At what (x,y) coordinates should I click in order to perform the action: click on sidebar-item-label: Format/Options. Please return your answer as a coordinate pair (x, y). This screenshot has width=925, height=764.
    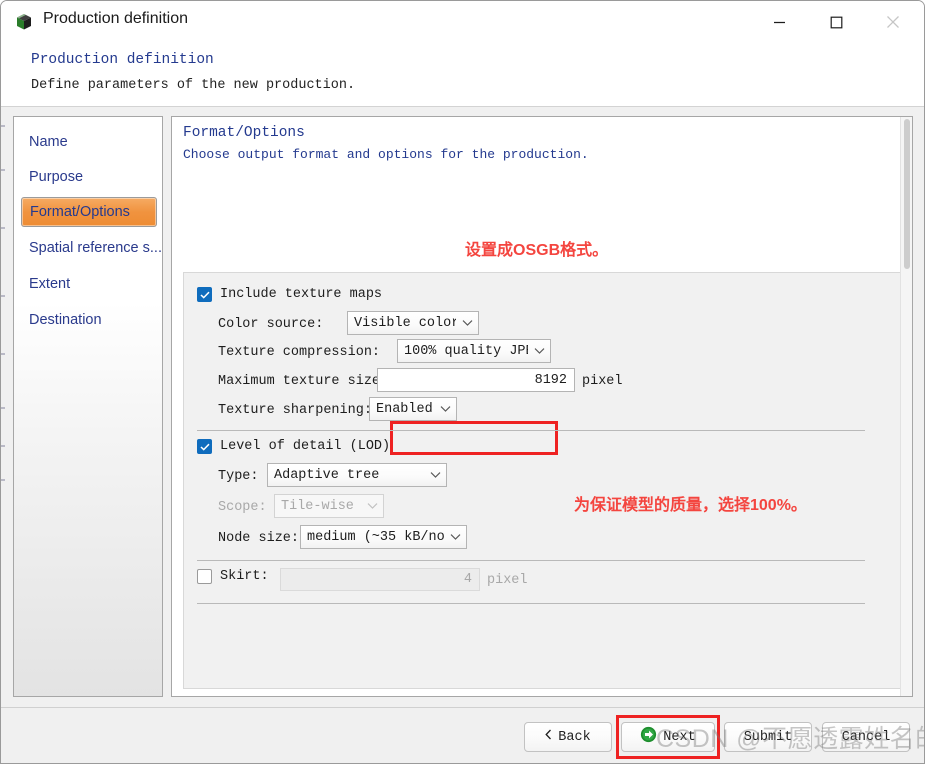
    Looking at the image, I should click on (80, 212).